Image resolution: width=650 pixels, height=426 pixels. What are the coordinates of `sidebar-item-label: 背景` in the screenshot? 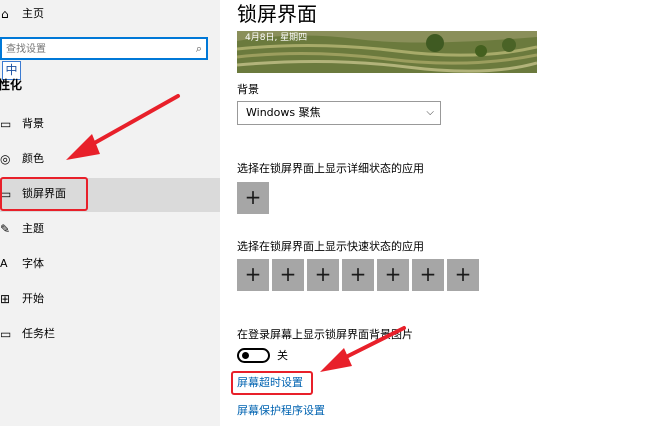 It's located at (33, 123).